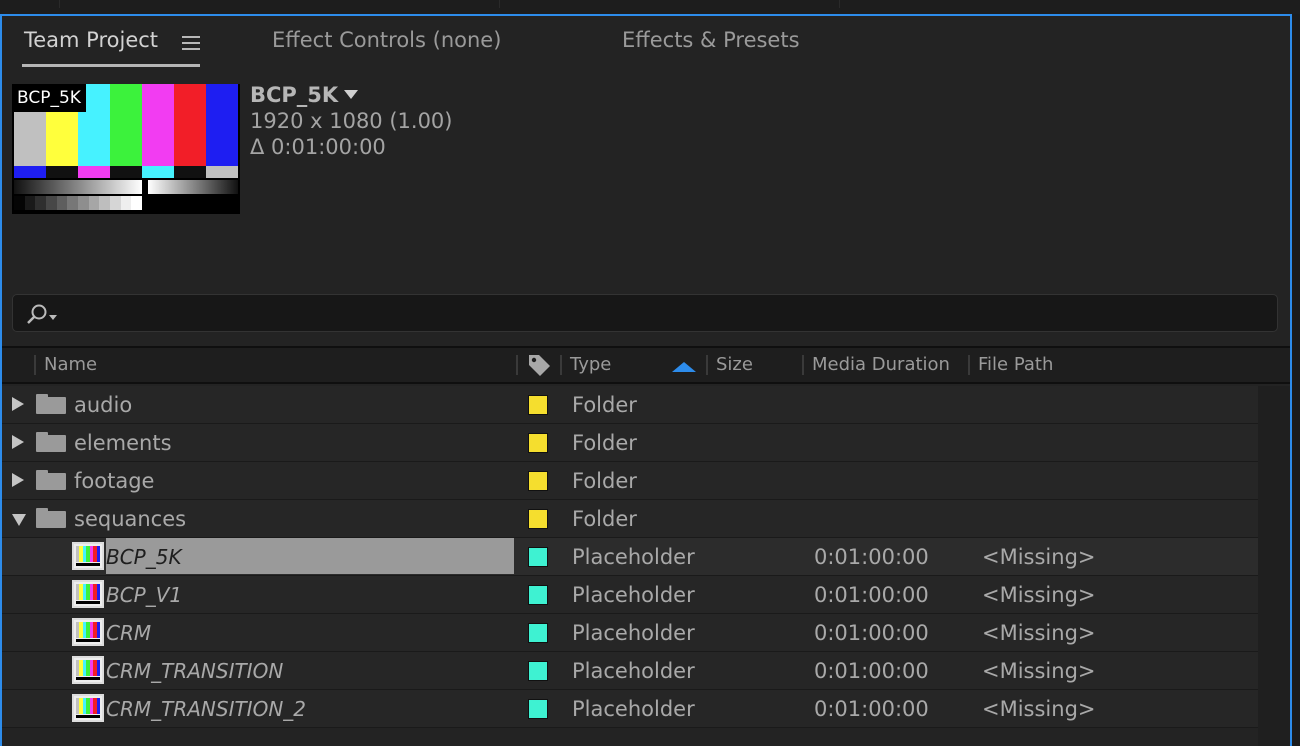 The width and height of the screenshot is (1300, 746). What do you see at coordinates (103, 405) in the screenshot?
I see `item-name: audio` at bounding box center [103, 405].